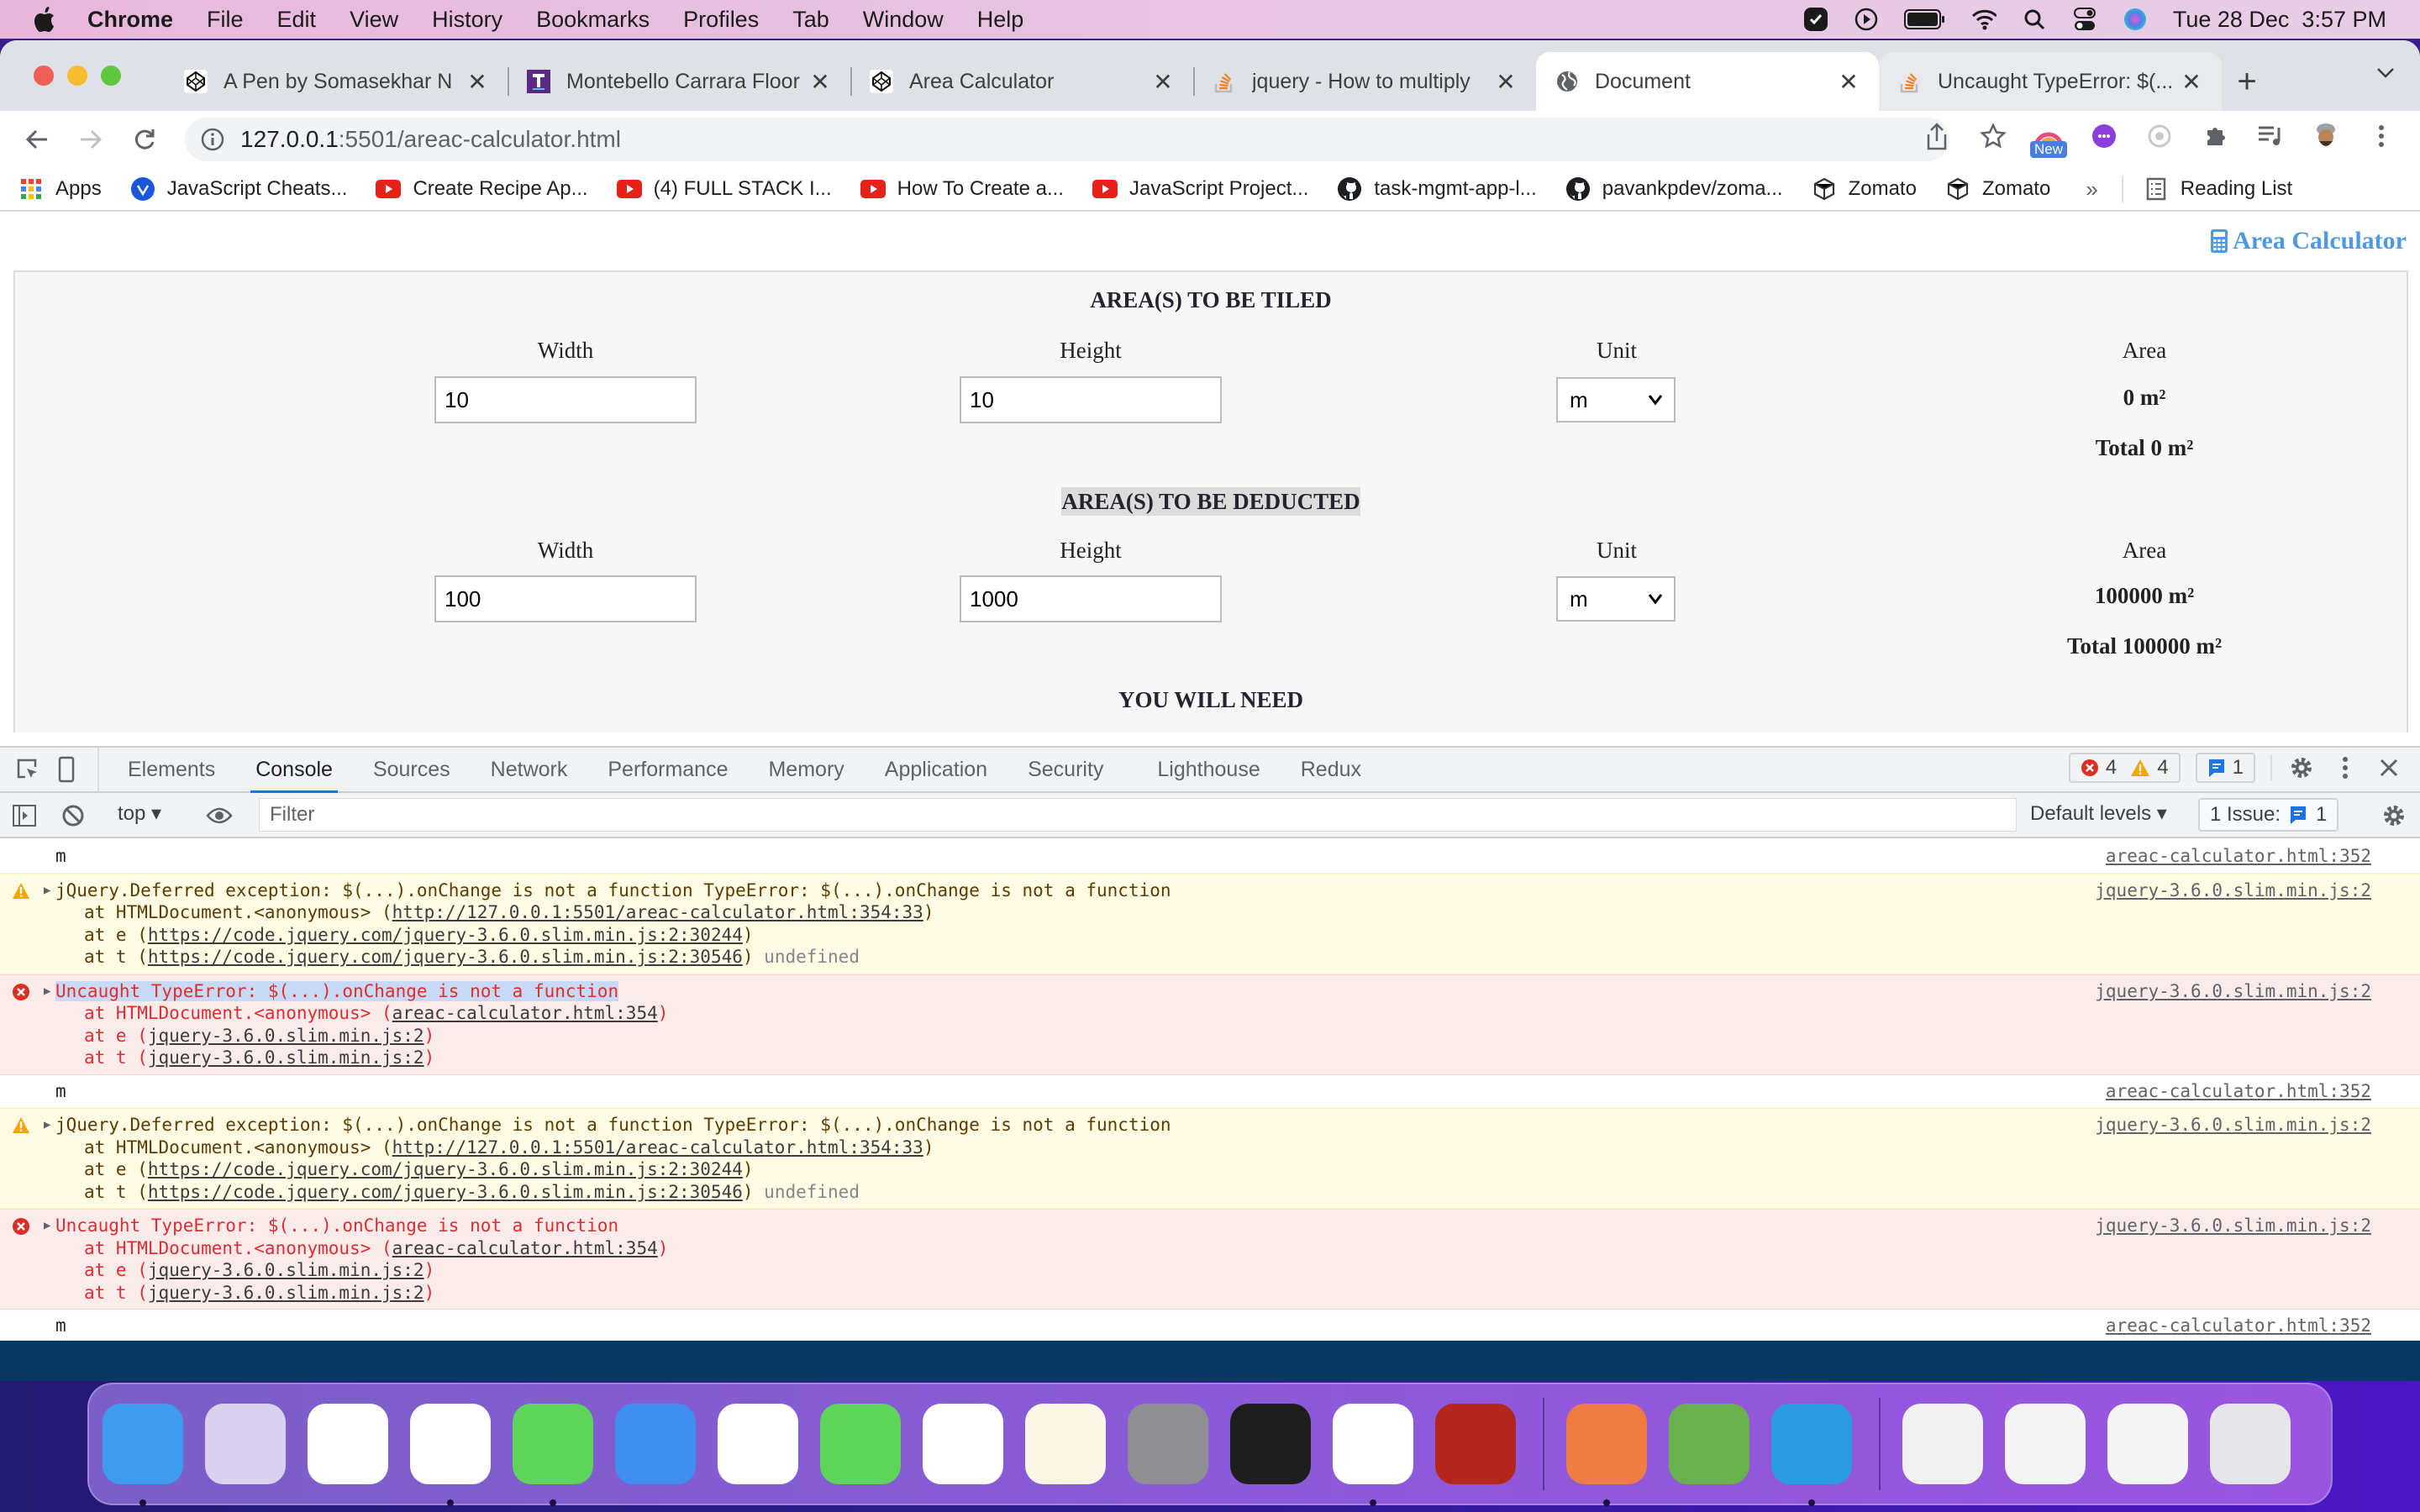  I want to click on zoom-window-button, so click(111, 76).